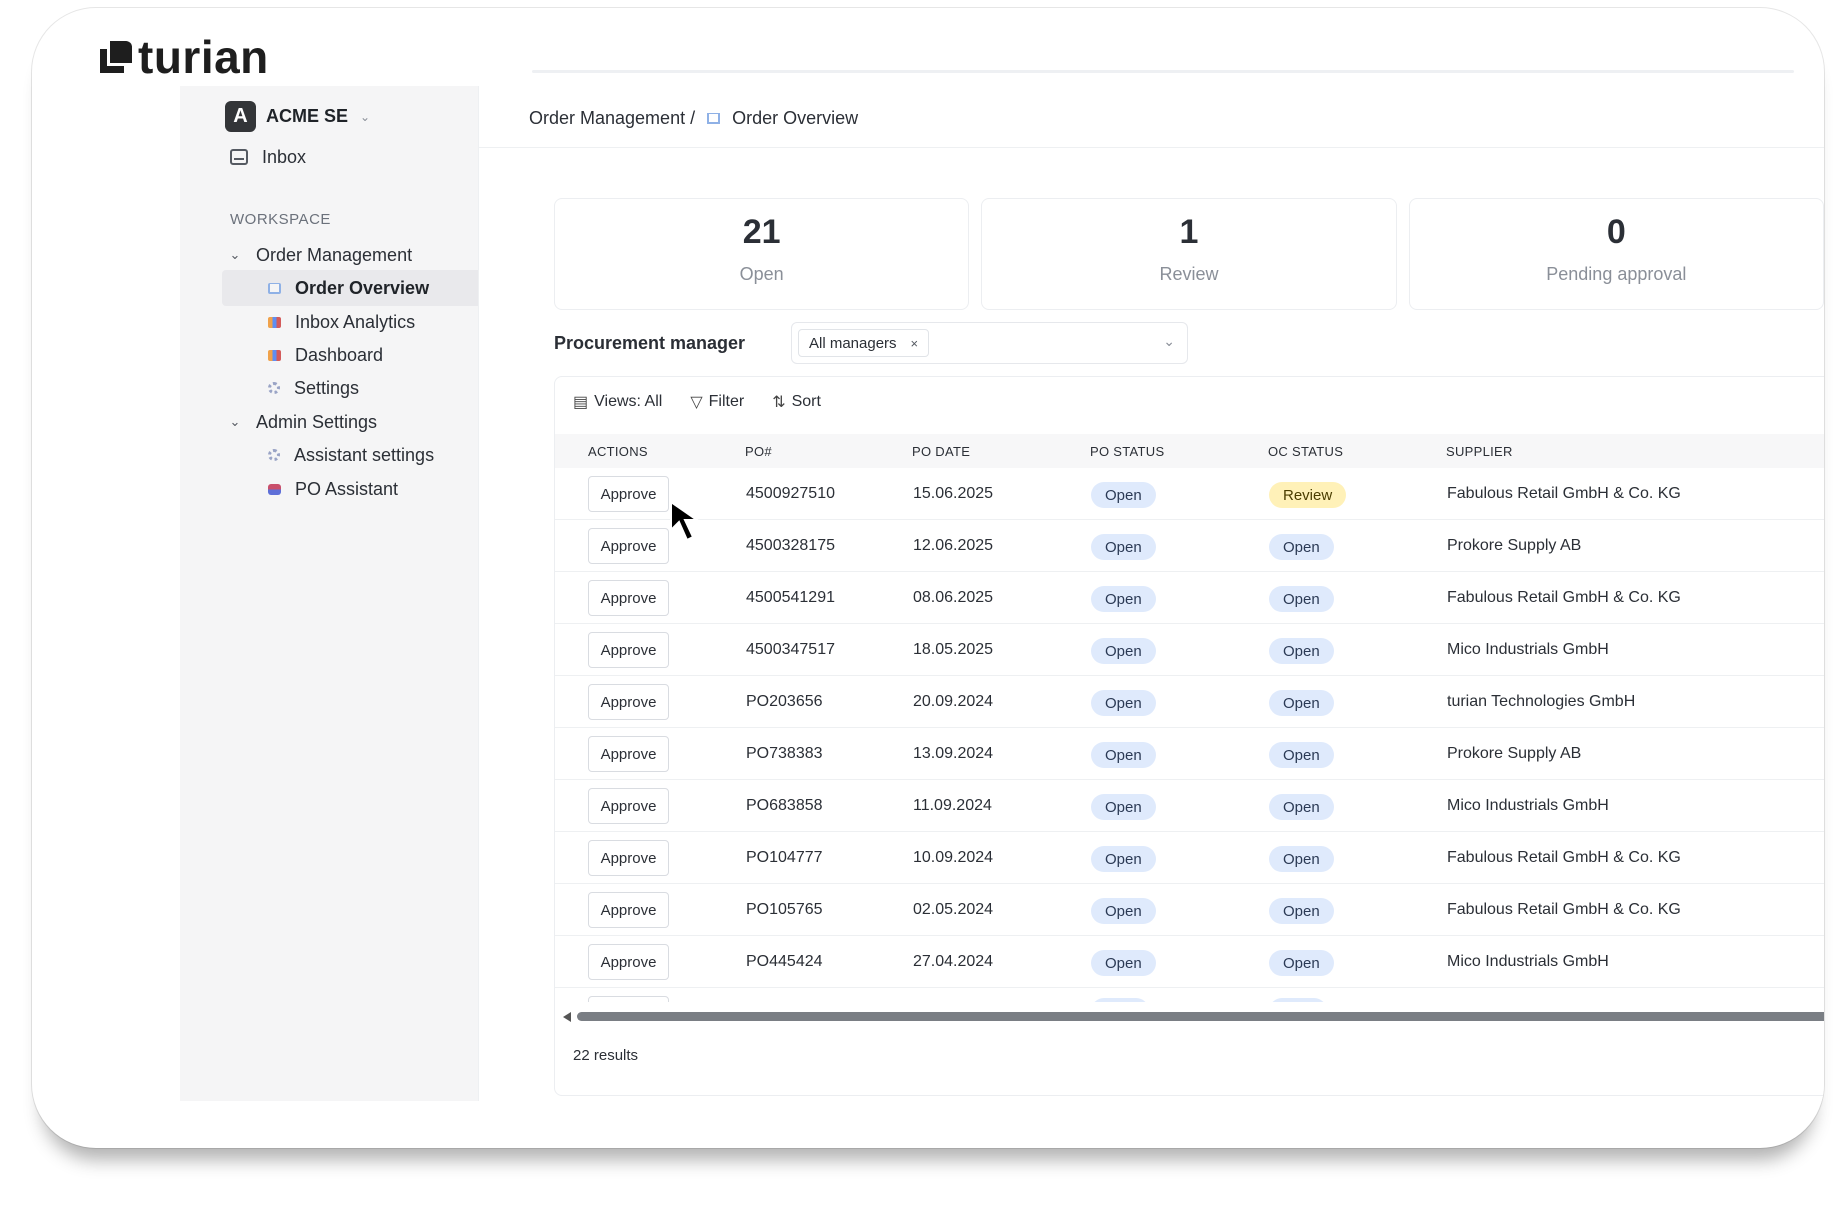 The height and width of the screenshot is (1215, 1847). What do you see at coordinates (790, 546) in the screenshot?
I see `po-number: 4500328175` at bounding box center [790, 546].